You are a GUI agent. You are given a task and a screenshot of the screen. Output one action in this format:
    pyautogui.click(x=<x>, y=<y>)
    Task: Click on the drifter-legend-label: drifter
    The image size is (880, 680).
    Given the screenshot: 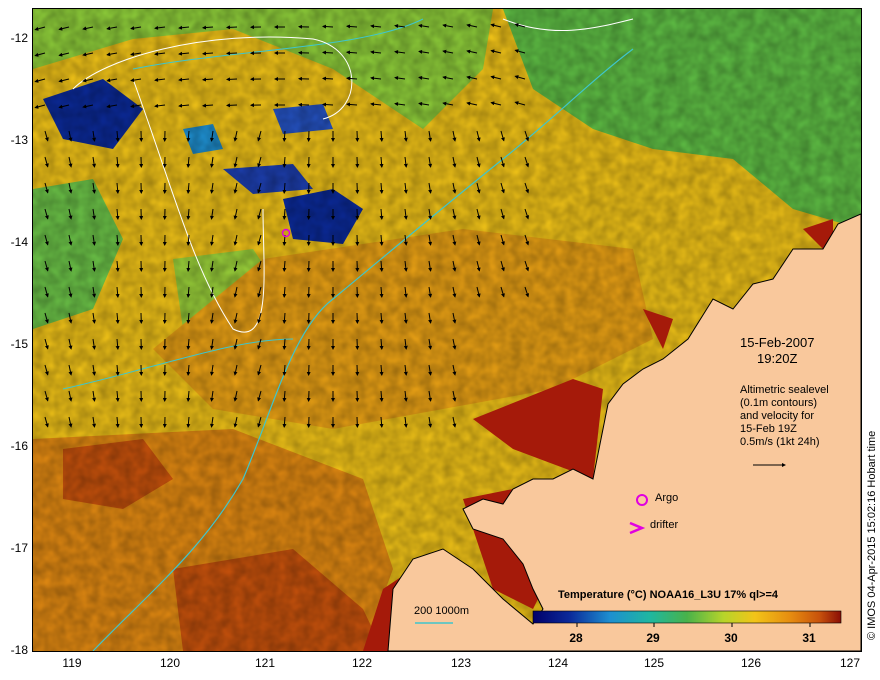 What is the action you would take?
    pyautogui.click(x=664, y=525)
    